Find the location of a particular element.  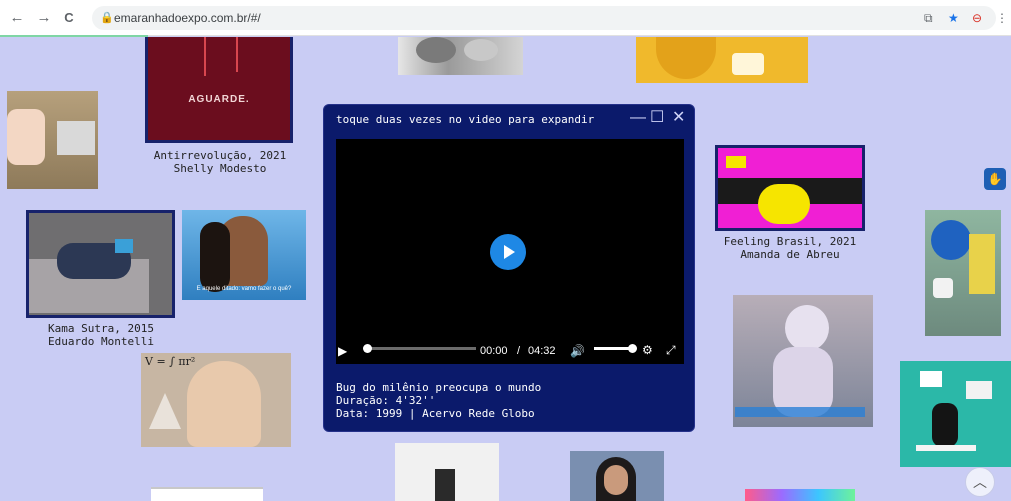

computer-shape is located at coordinates (76, 138).